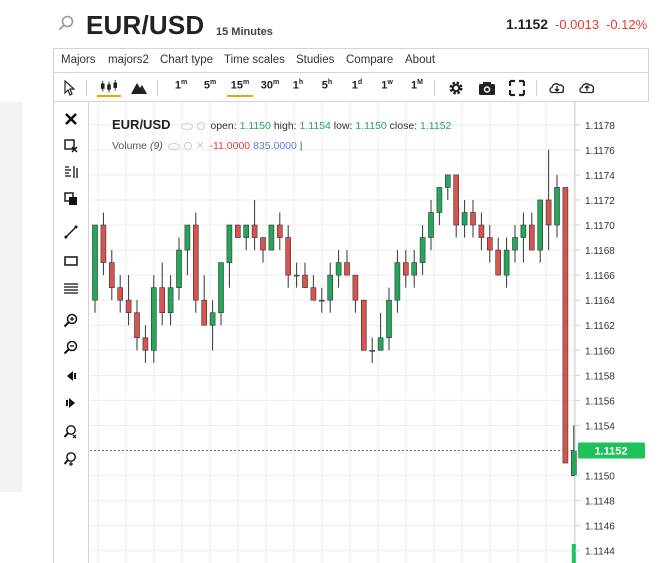 The image size is (665, 563). Describe the element at coordinates (71, 288) in the screenshot. I see `fib-icon` at that location.